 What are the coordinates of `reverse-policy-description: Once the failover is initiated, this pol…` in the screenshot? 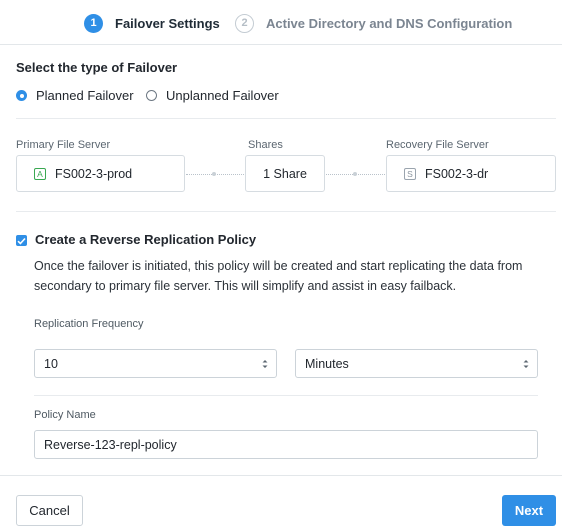 It's located at (278, 276).